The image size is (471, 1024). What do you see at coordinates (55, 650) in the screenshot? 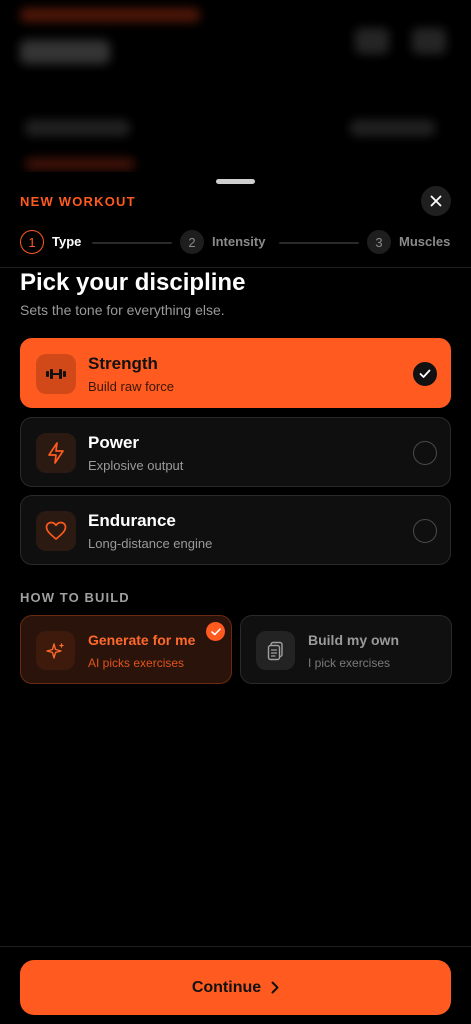
I see `sparkles-icon` at bounding box center [55, 650].